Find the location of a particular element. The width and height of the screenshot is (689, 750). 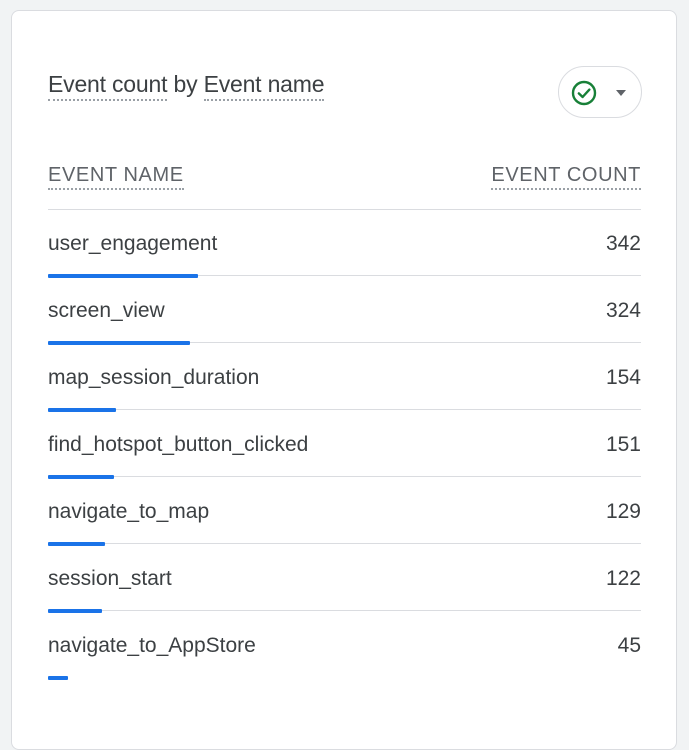

event-name-cell: user_engagement is located at coordinates (133, 243).